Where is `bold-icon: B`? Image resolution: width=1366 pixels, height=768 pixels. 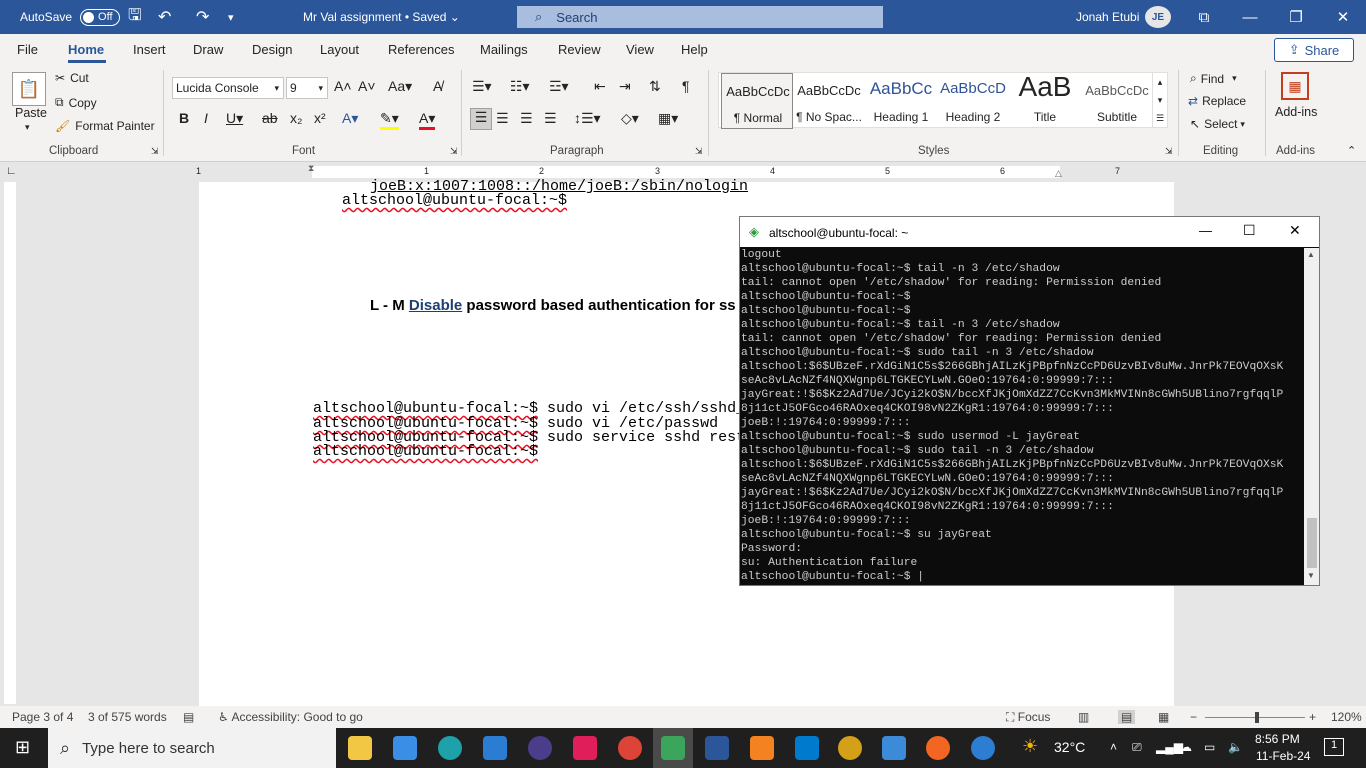
bold-icon: B is located at coordinates (184, 118).